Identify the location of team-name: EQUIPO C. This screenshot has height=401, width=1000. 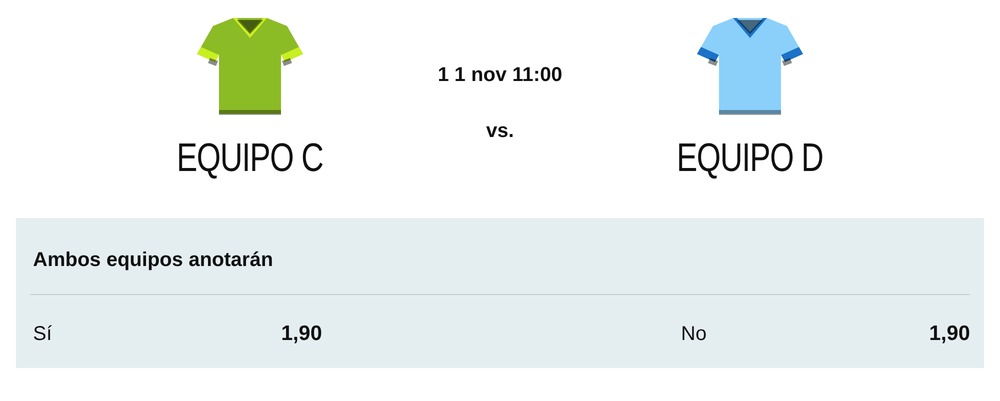
(250, 158).